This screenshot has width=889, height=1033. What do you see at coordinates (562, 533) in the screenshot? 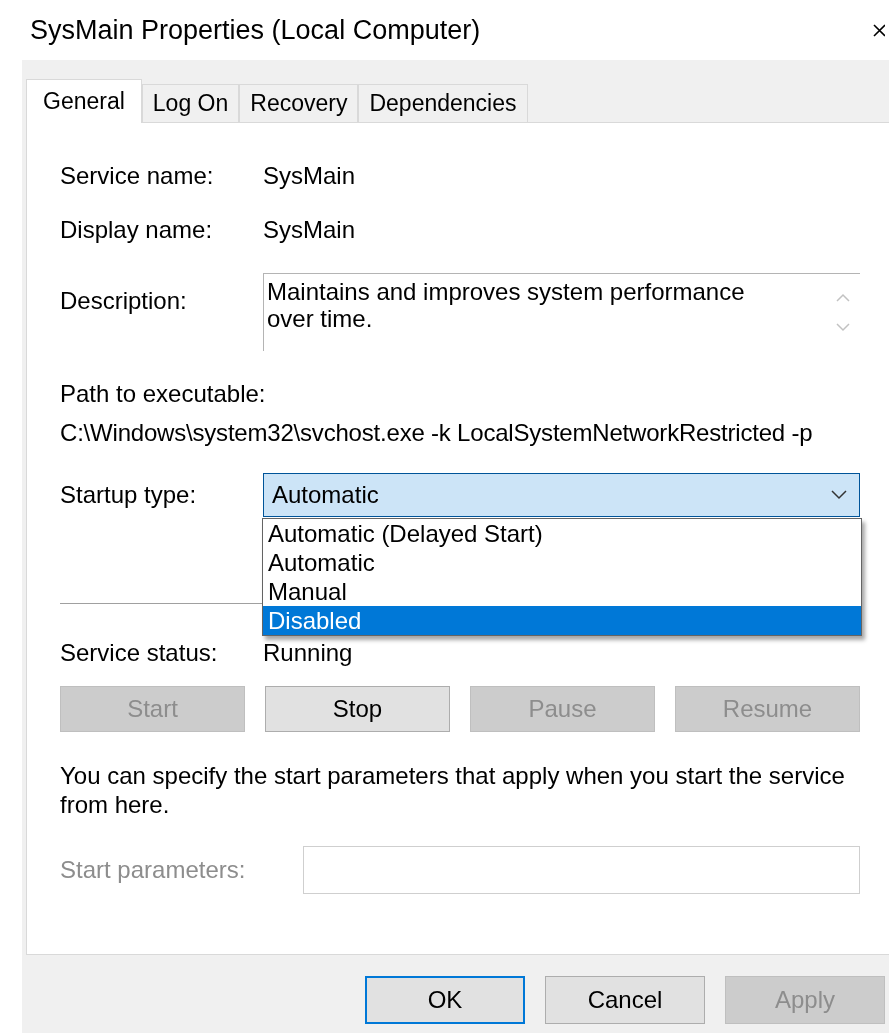
I see `dropdown-option: Automatic (Delayed Start)` at bounding box center [562, 533].